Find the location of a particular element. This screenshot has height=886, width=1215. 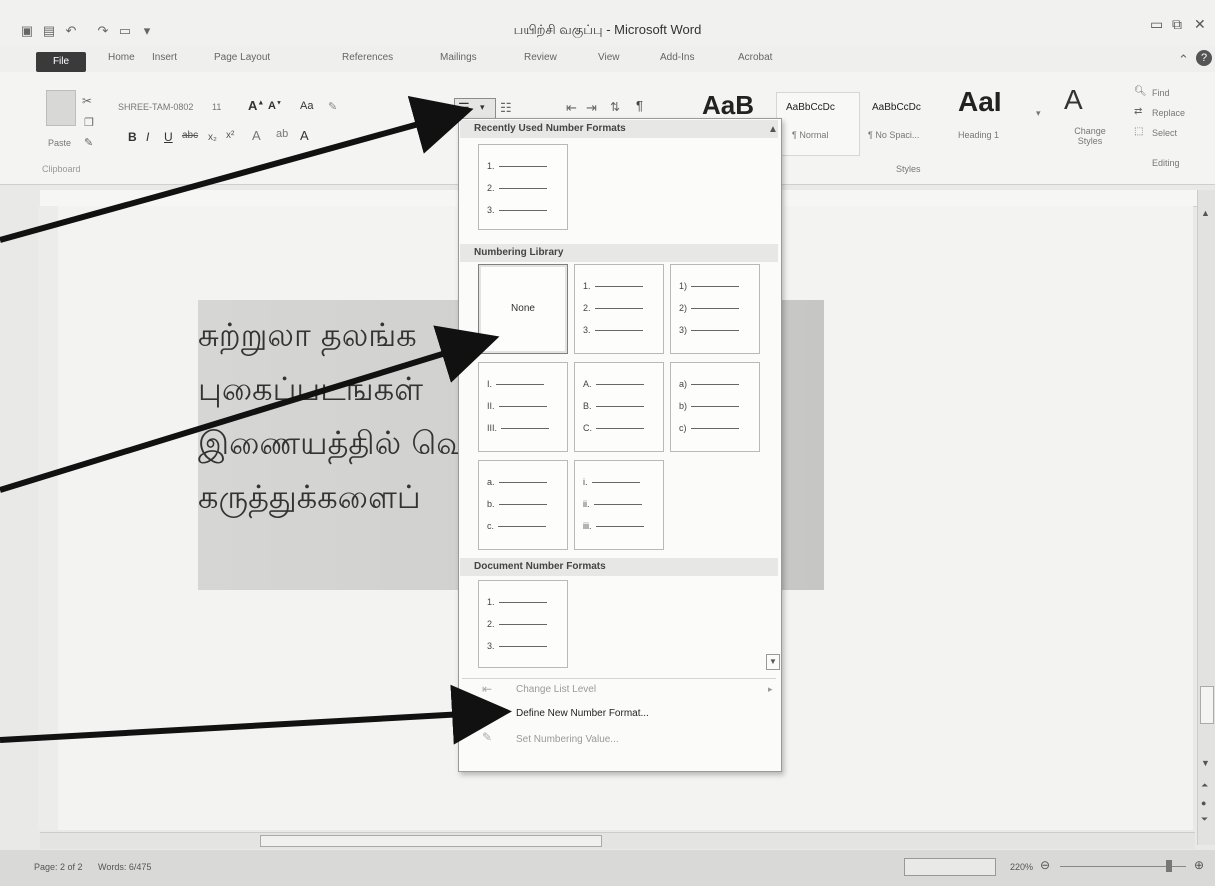

arrow-to-none-format is located at coordinates (250, 409).